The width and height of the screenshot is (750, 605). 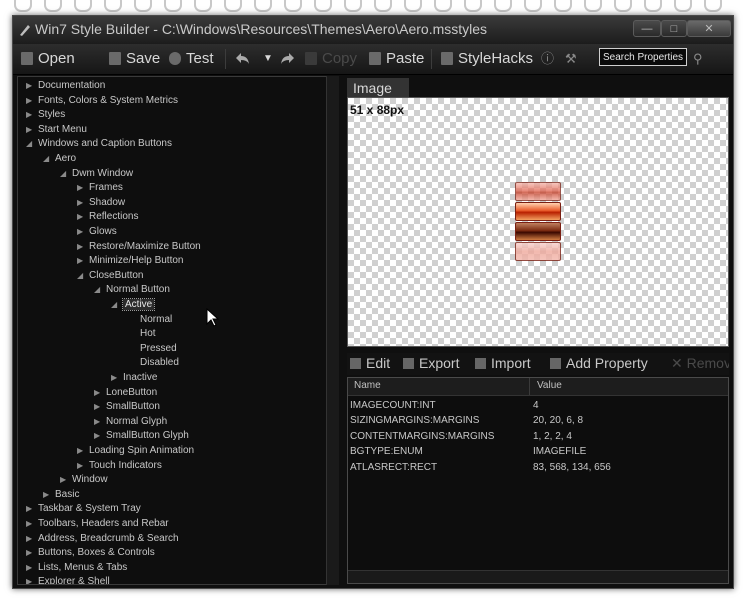 I want to click on tree-item: ▶ Normal Glyph, so click(x=130, y=422).